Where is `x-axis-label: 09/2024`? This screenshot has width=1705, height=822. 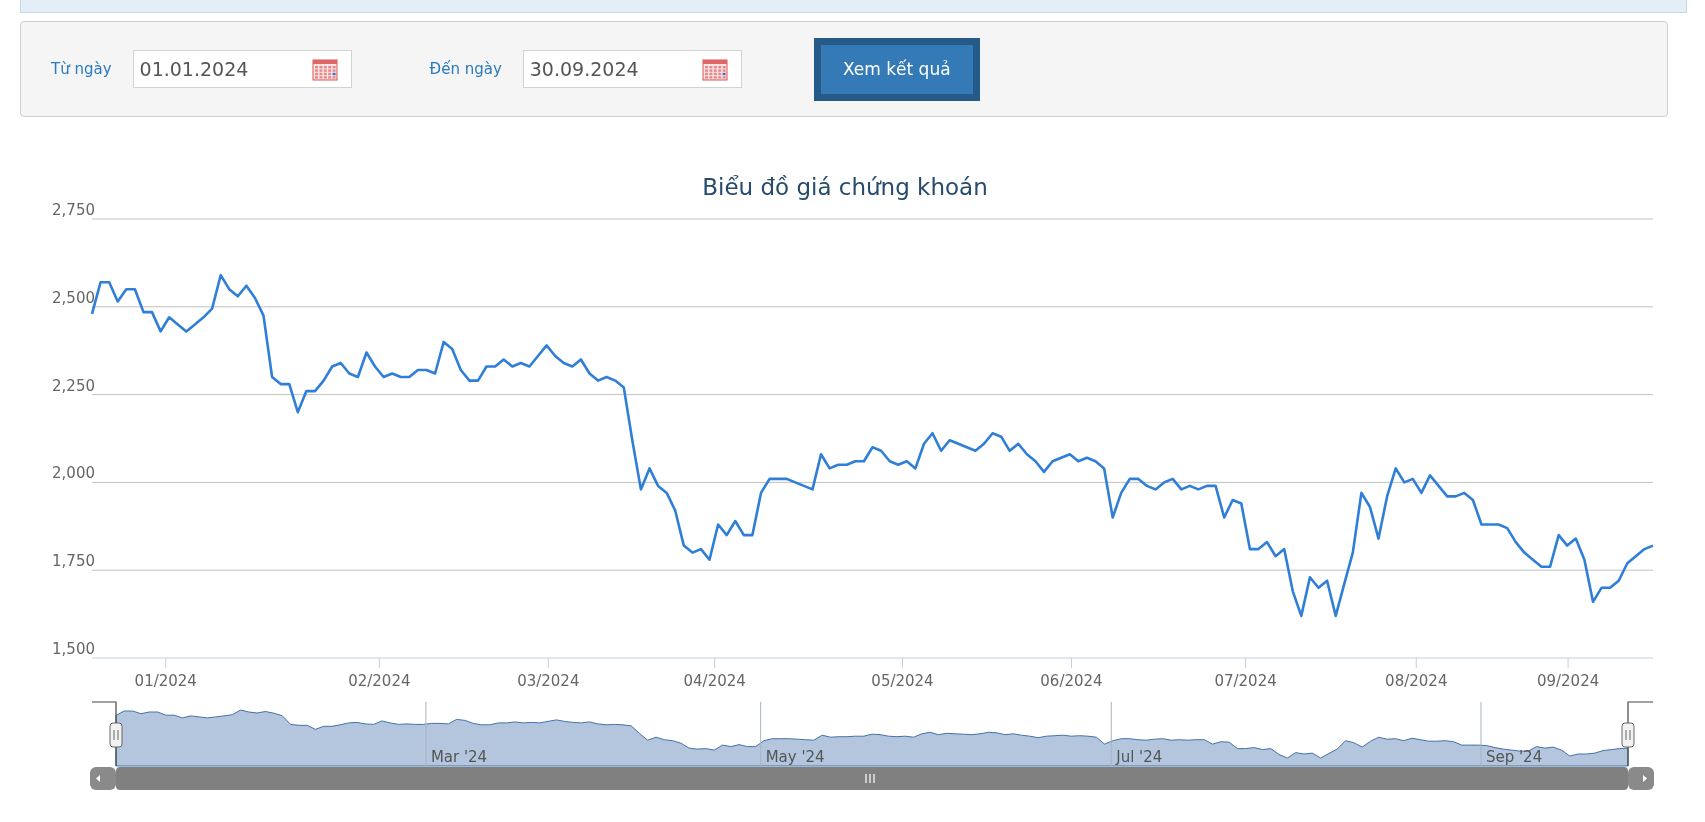
x-axis-label: 09/2024 is located at coordinates (1568, 681).